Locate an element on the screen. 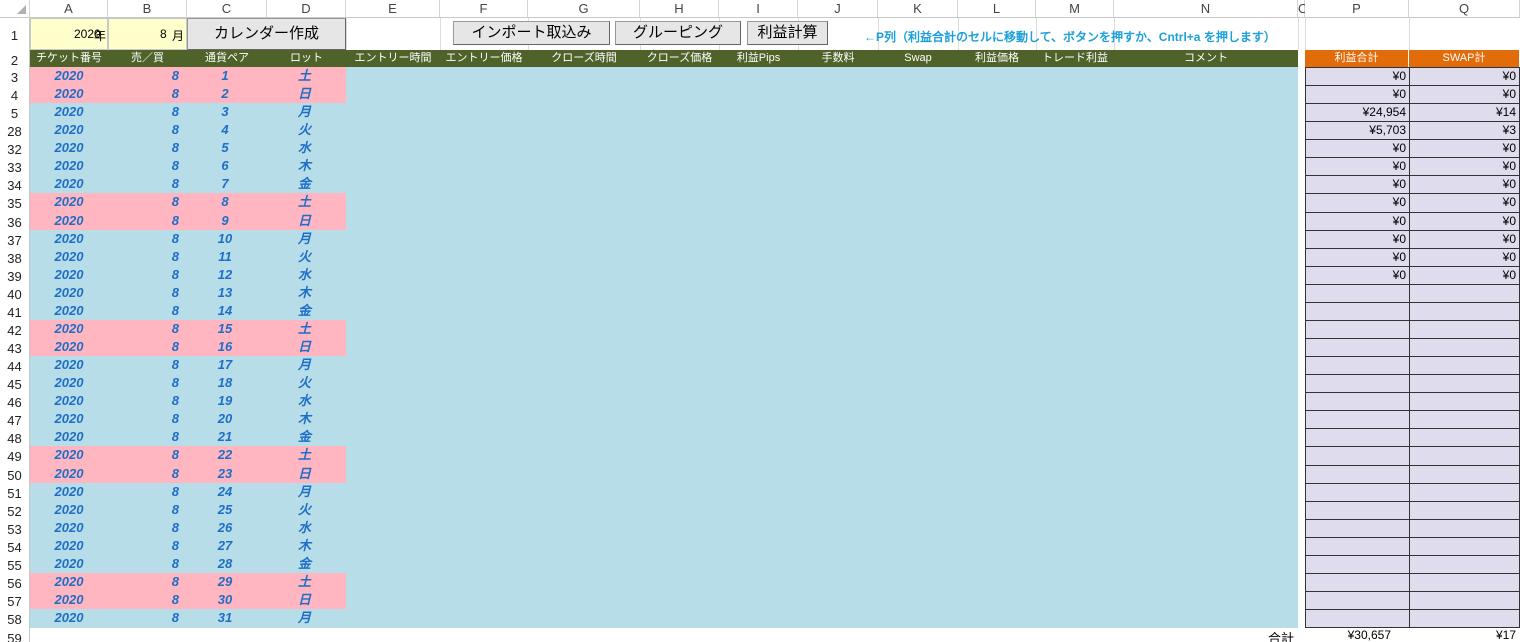 This screenshot has width=1520, height=642. column-header-a: A is located at coordinates (69, 9).